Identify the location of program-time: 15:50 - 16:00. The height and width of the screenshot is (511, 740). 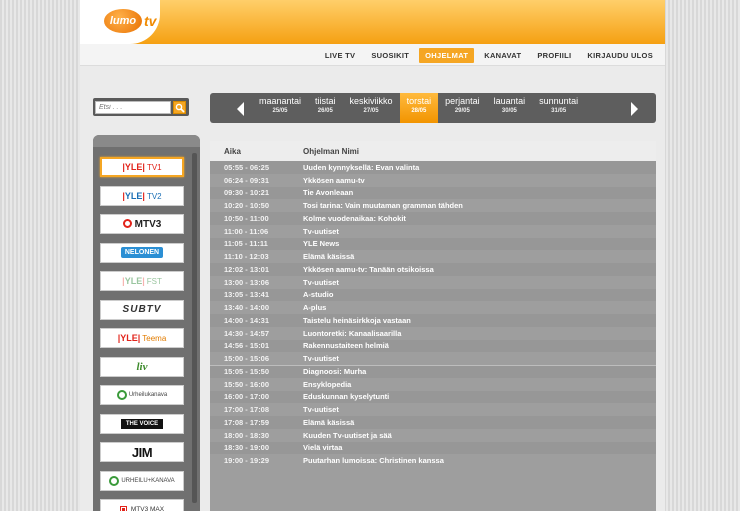
(247, 384).